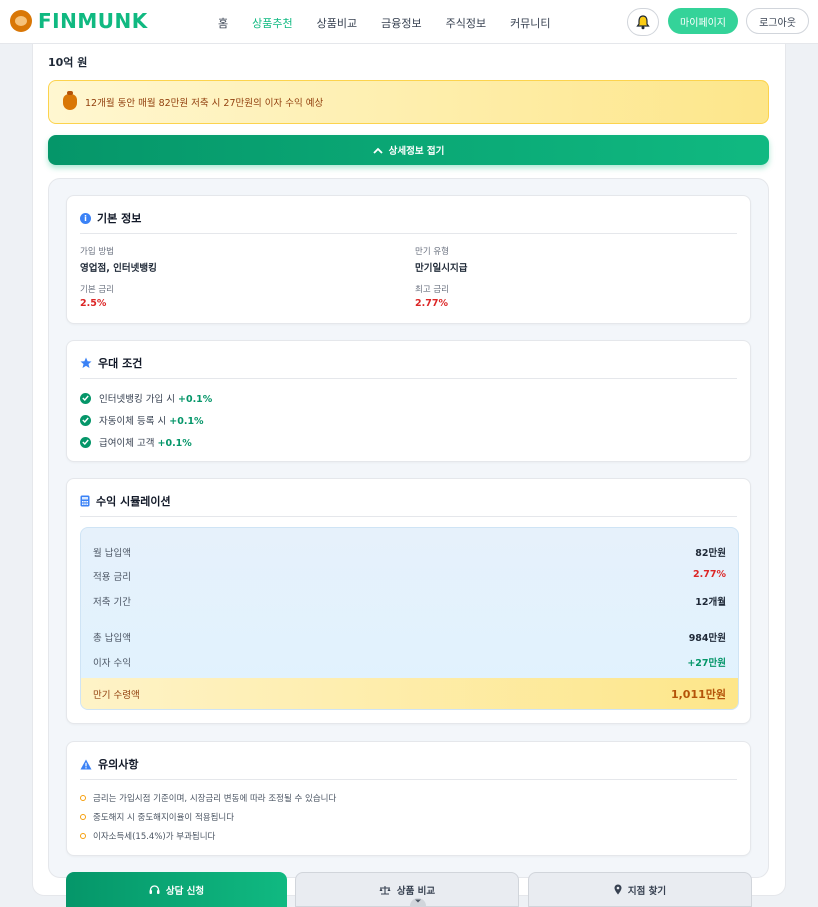 This screenshot has width=818, height=907. I want to click on logo-text: FINMUNK, so click(93, 21).